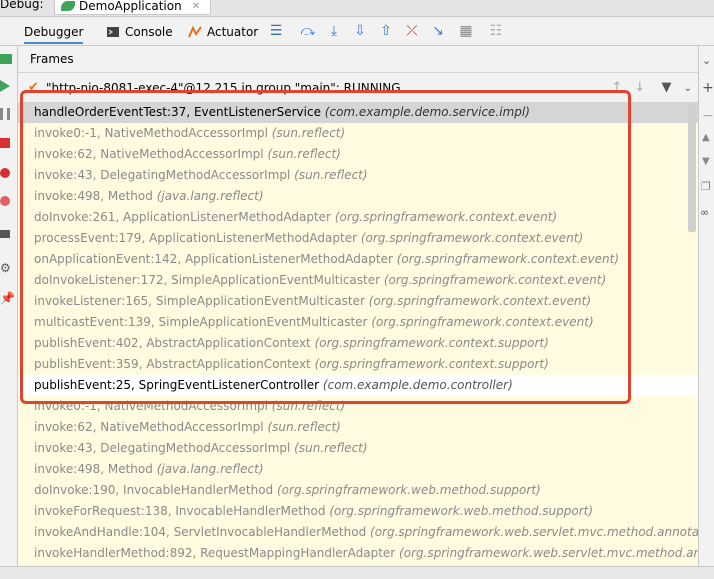 The height and width of the screenshot is (579, 714). I want to click on frame-method: doInvoke:190, InvocableHandlerMethod, so click(154, 490).